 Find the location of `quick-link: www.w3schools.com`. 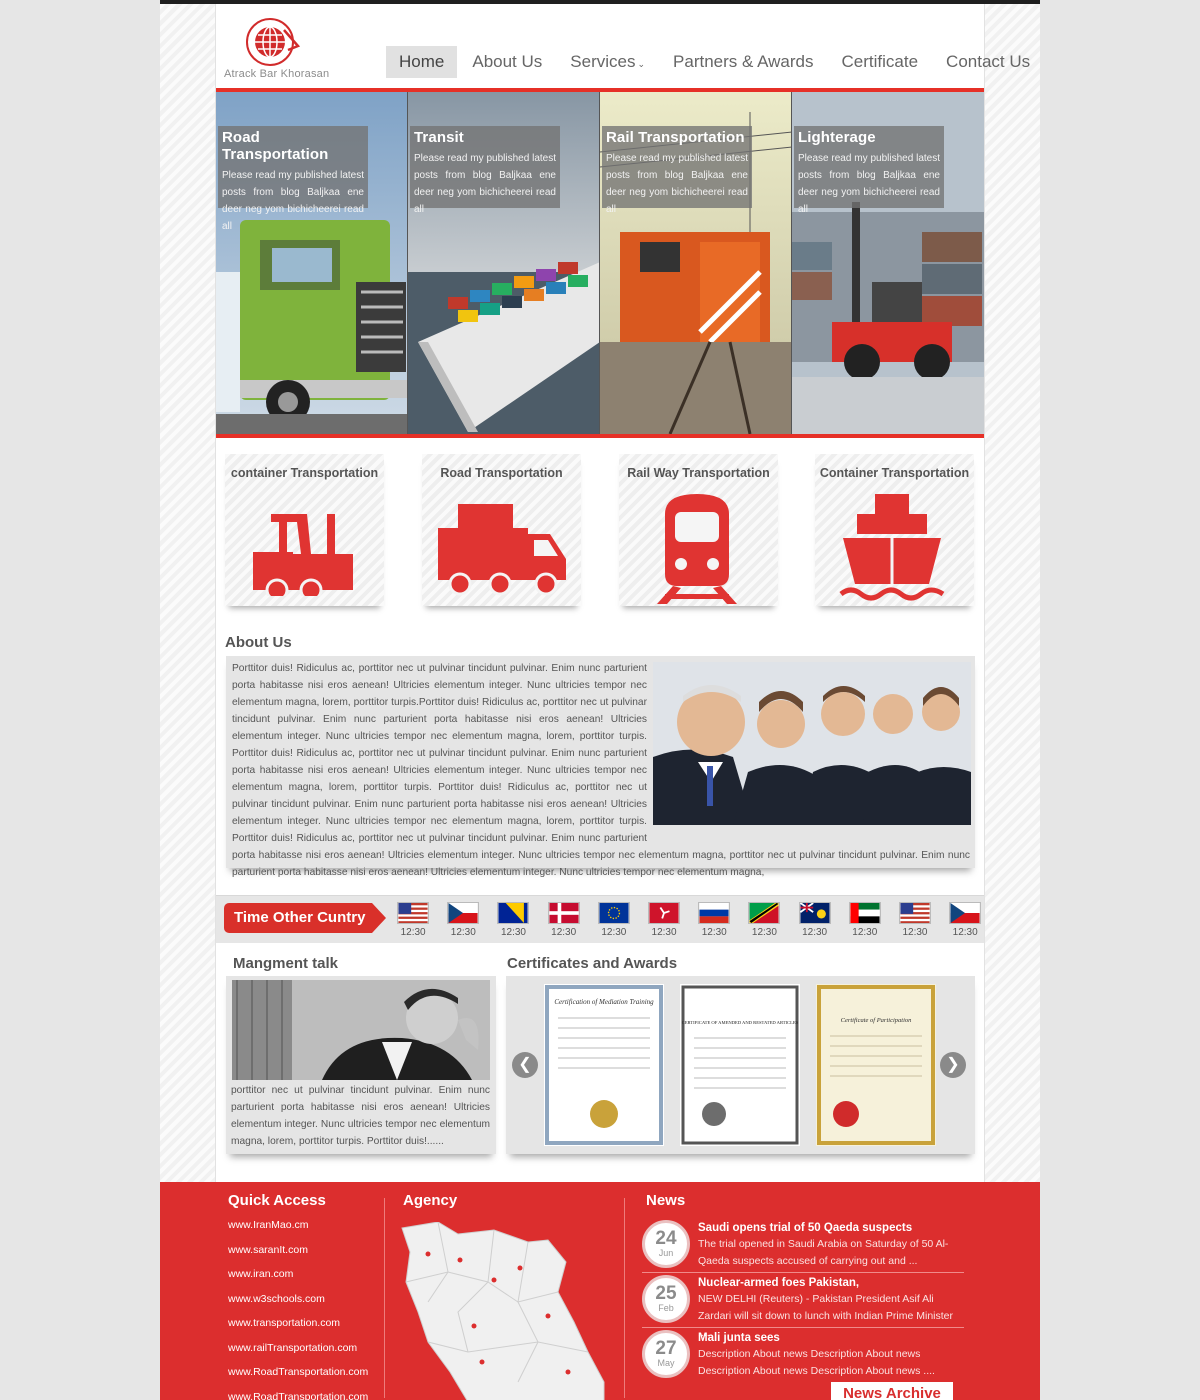

quick-link: www.w3schools.com is located at coordinates (298, 1304).